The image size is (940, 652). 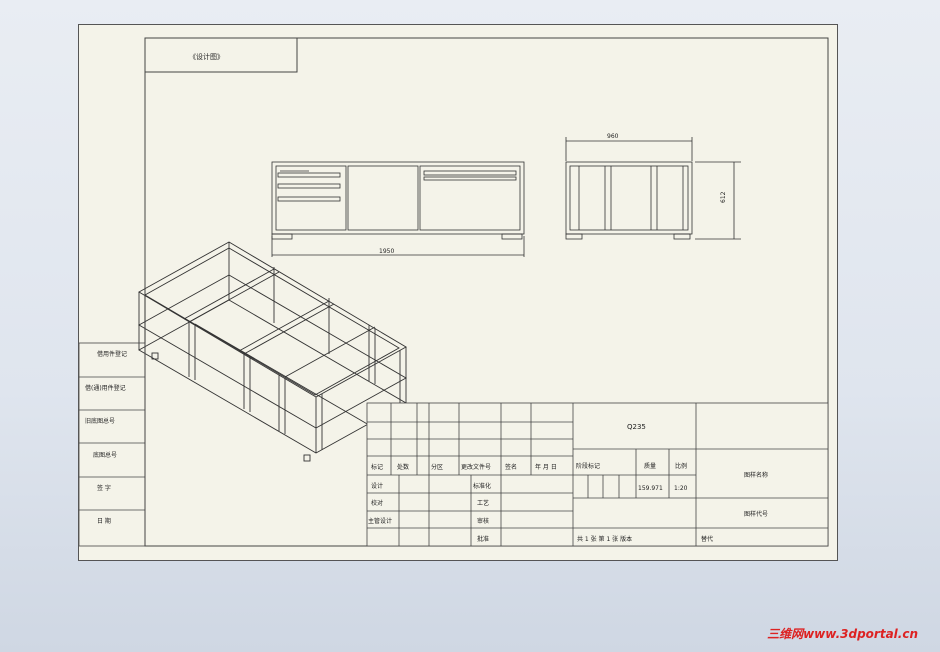 I want to click on tb-rev-h1: 处数, so click(x=403, y=467).